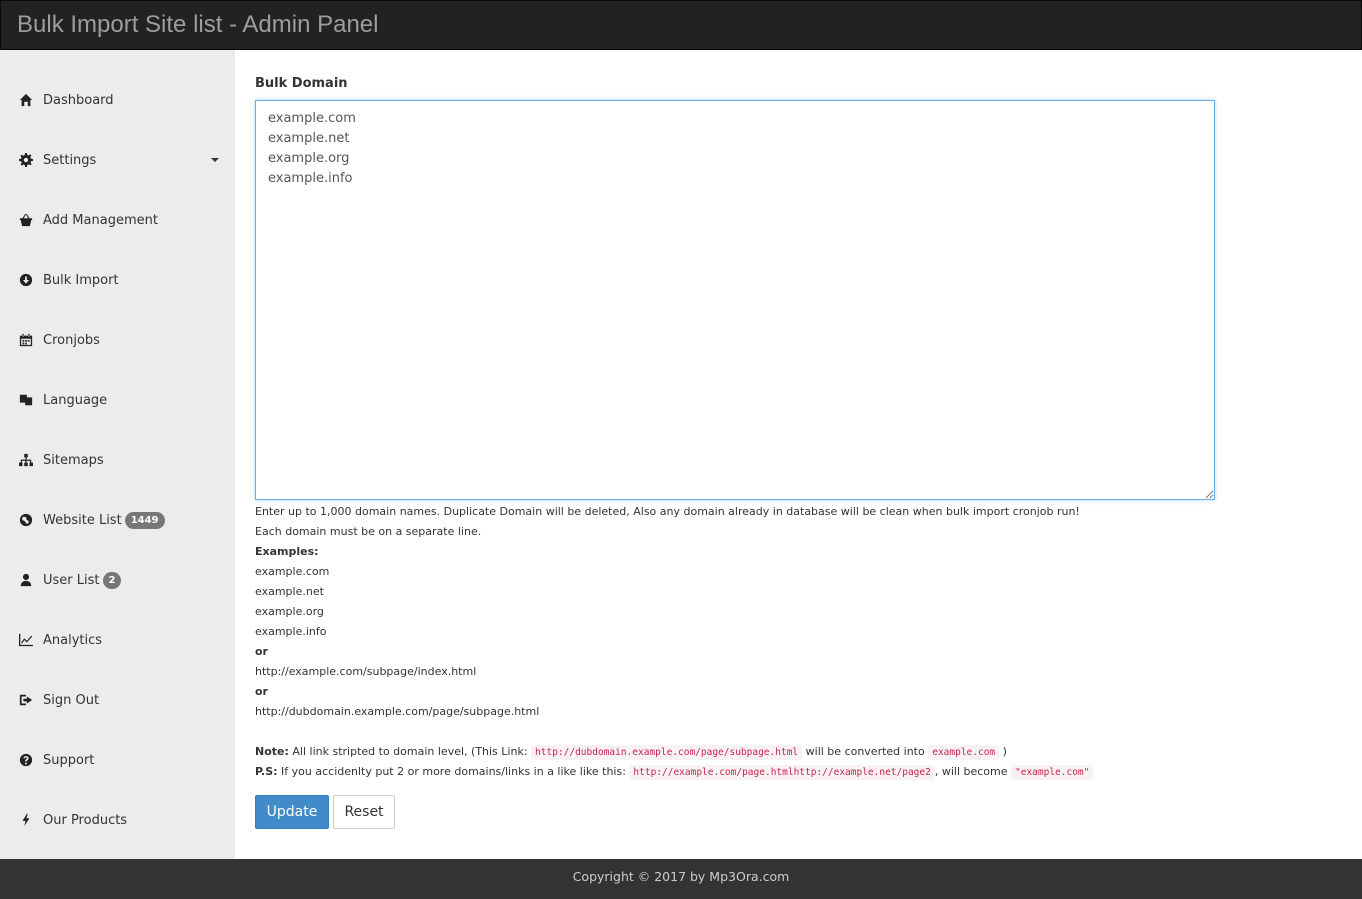 Image resolution: width=1362 pixels, height=899 pixels. I want to click on help-line: Each domain must be on a separate line., so click(368, 531).